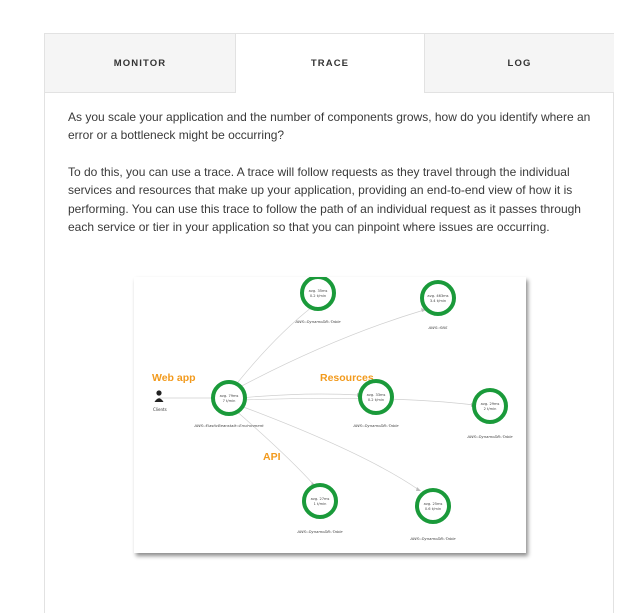  I want to click on node-ddb-bottom-latency: avg. 27ms, so click(320, 499).